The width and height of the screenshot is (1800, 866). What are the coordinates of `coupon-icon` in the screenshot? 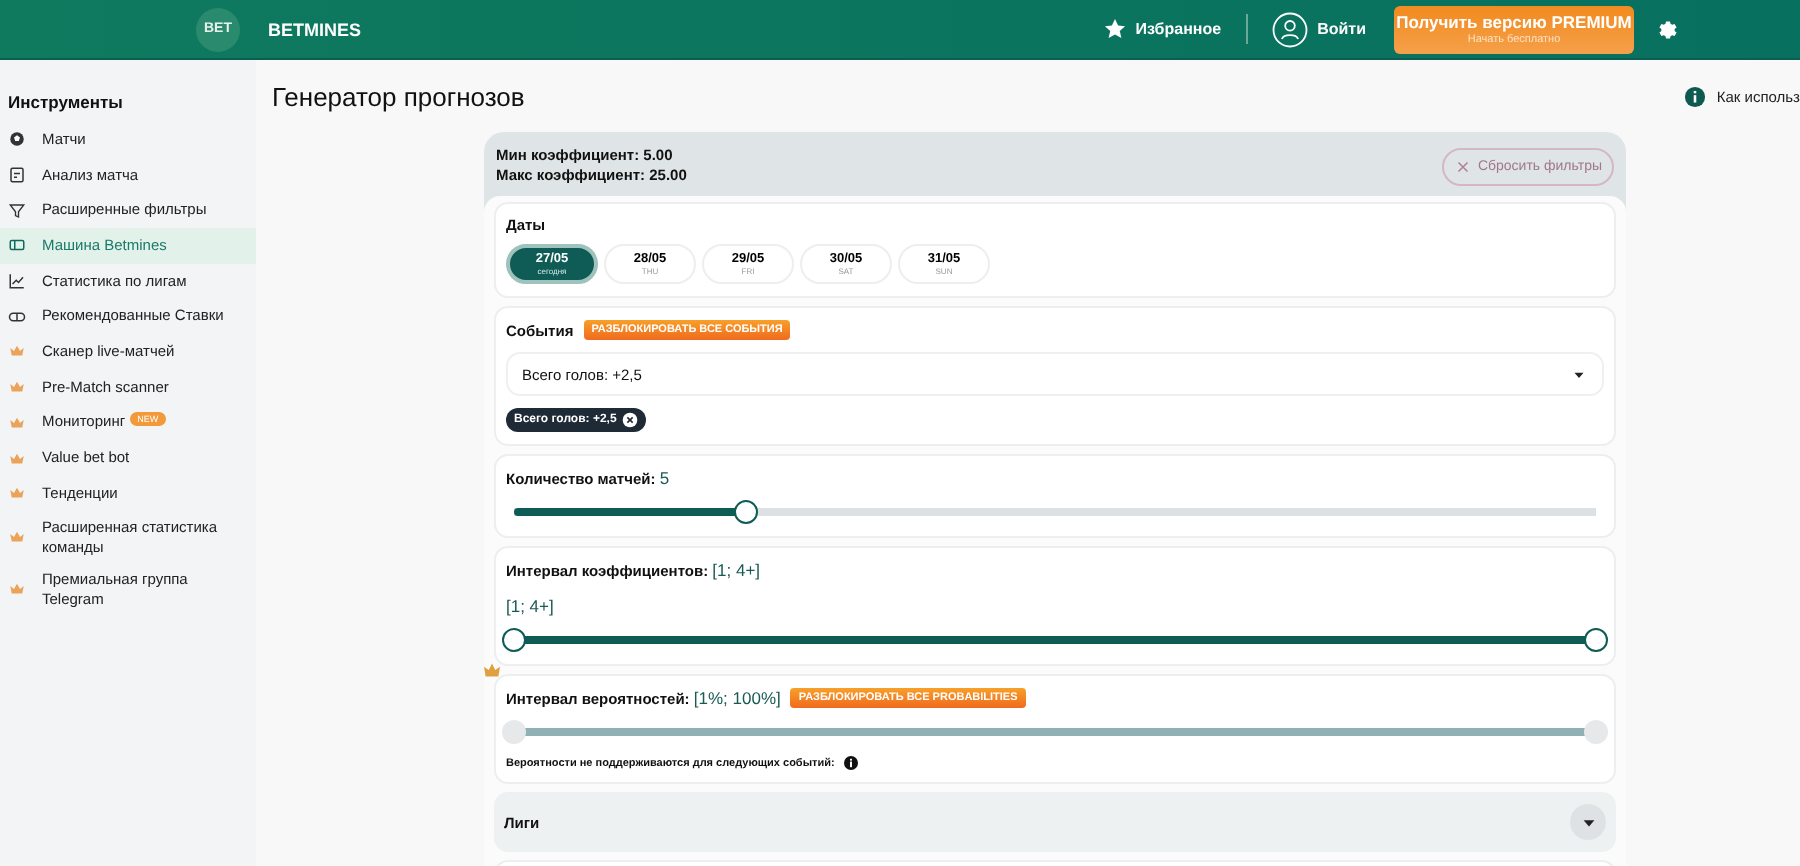 It's located at (17, 316).